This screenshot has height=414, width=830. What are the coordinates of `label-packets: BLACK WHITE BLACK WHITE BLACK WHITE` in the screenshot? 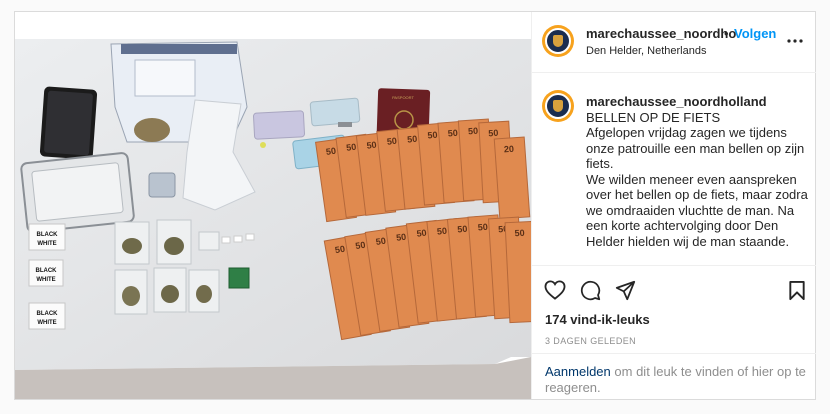 It's located at (47, 276).